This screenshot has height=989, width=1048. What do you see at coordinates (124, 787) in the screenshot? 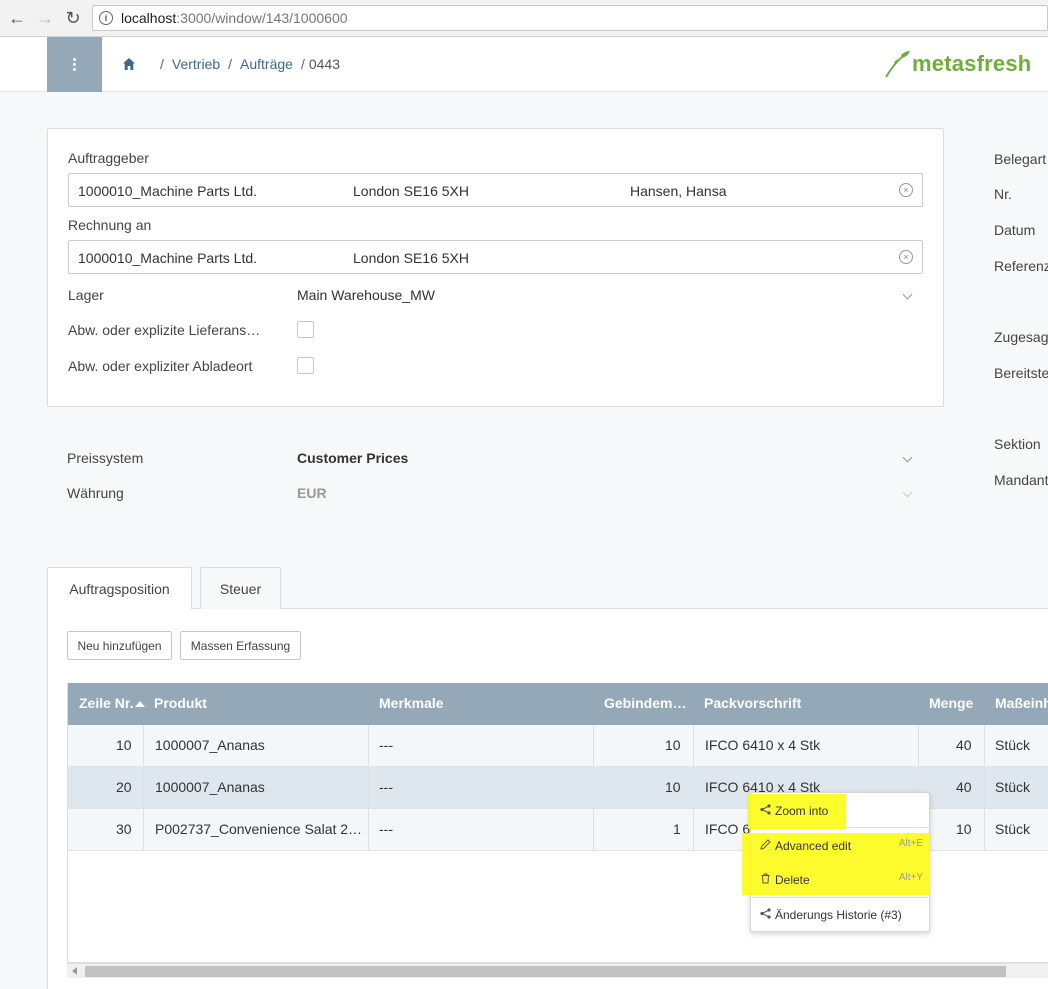
I see `cell-line: 20` at bounding box center [124, 787].